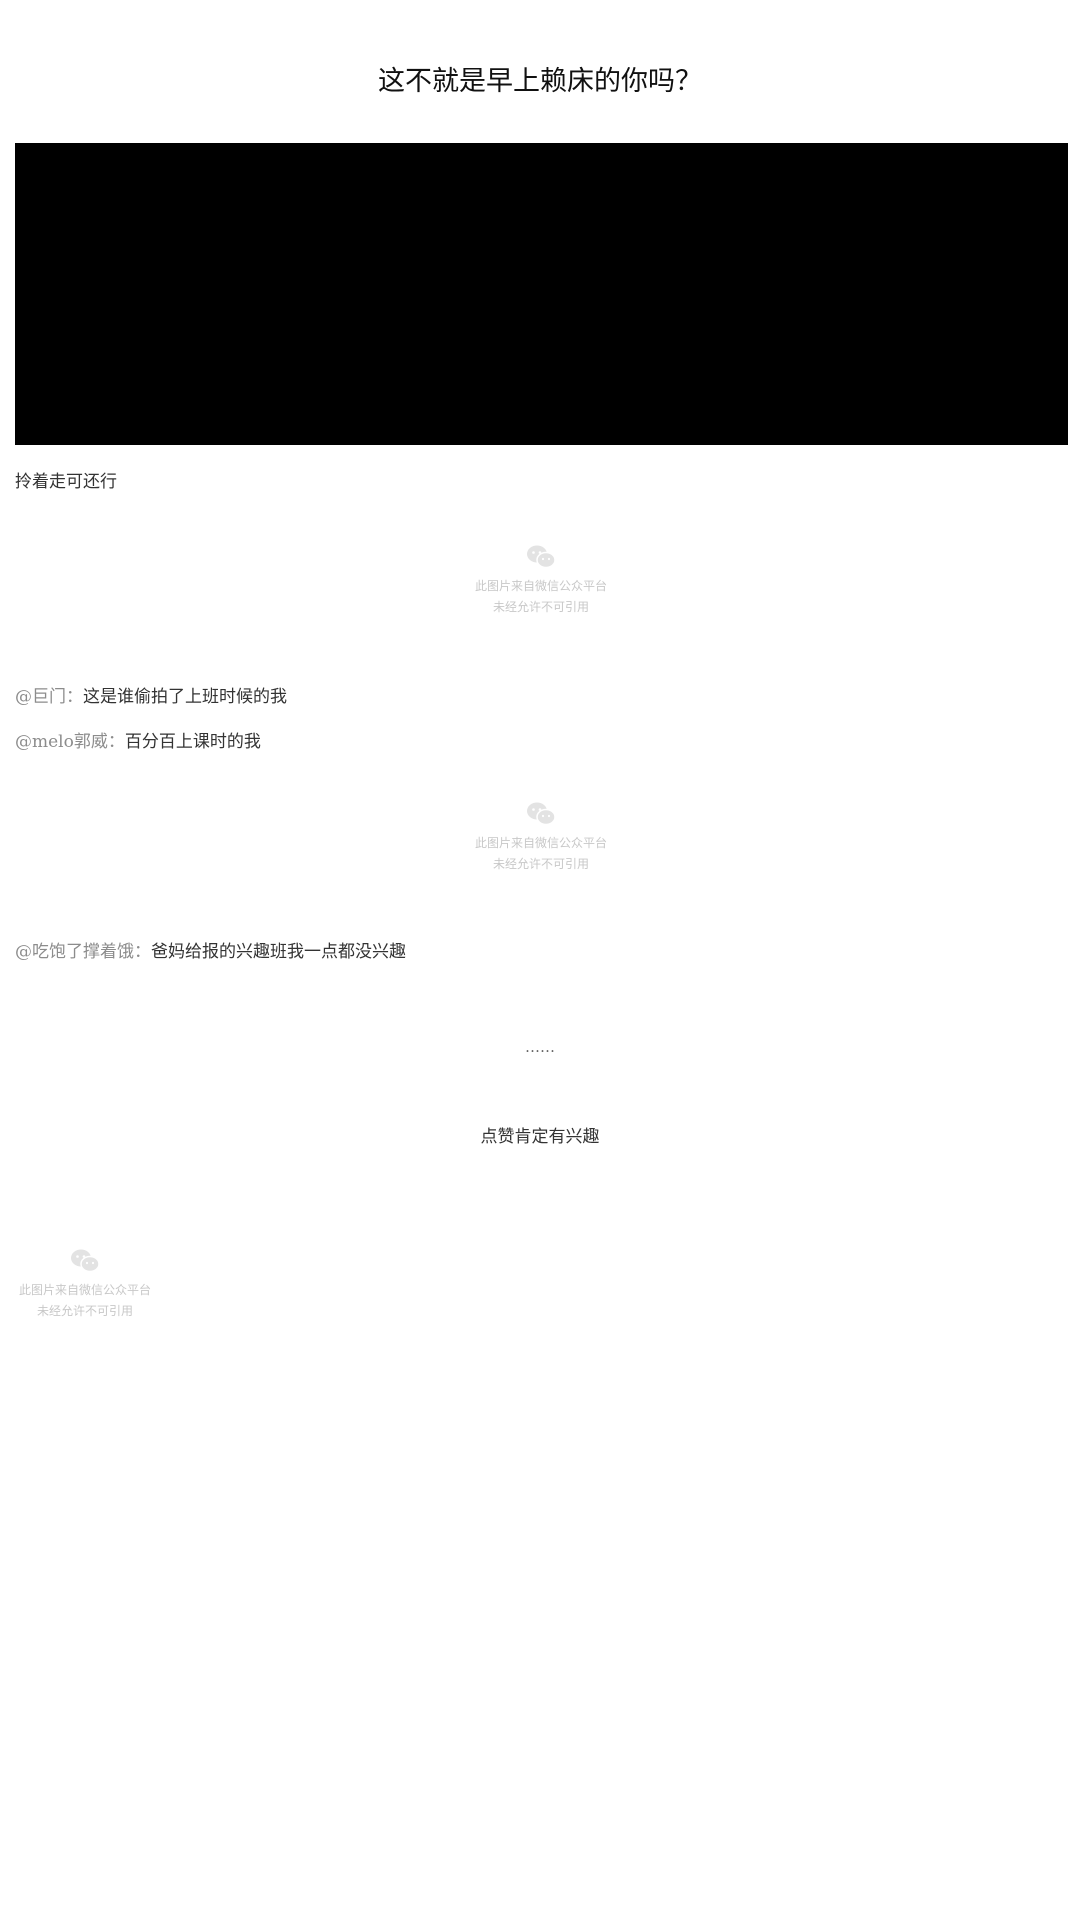  I want to click on comment-item: @melo郭威：百分百上课时的我, so click(138, 742).